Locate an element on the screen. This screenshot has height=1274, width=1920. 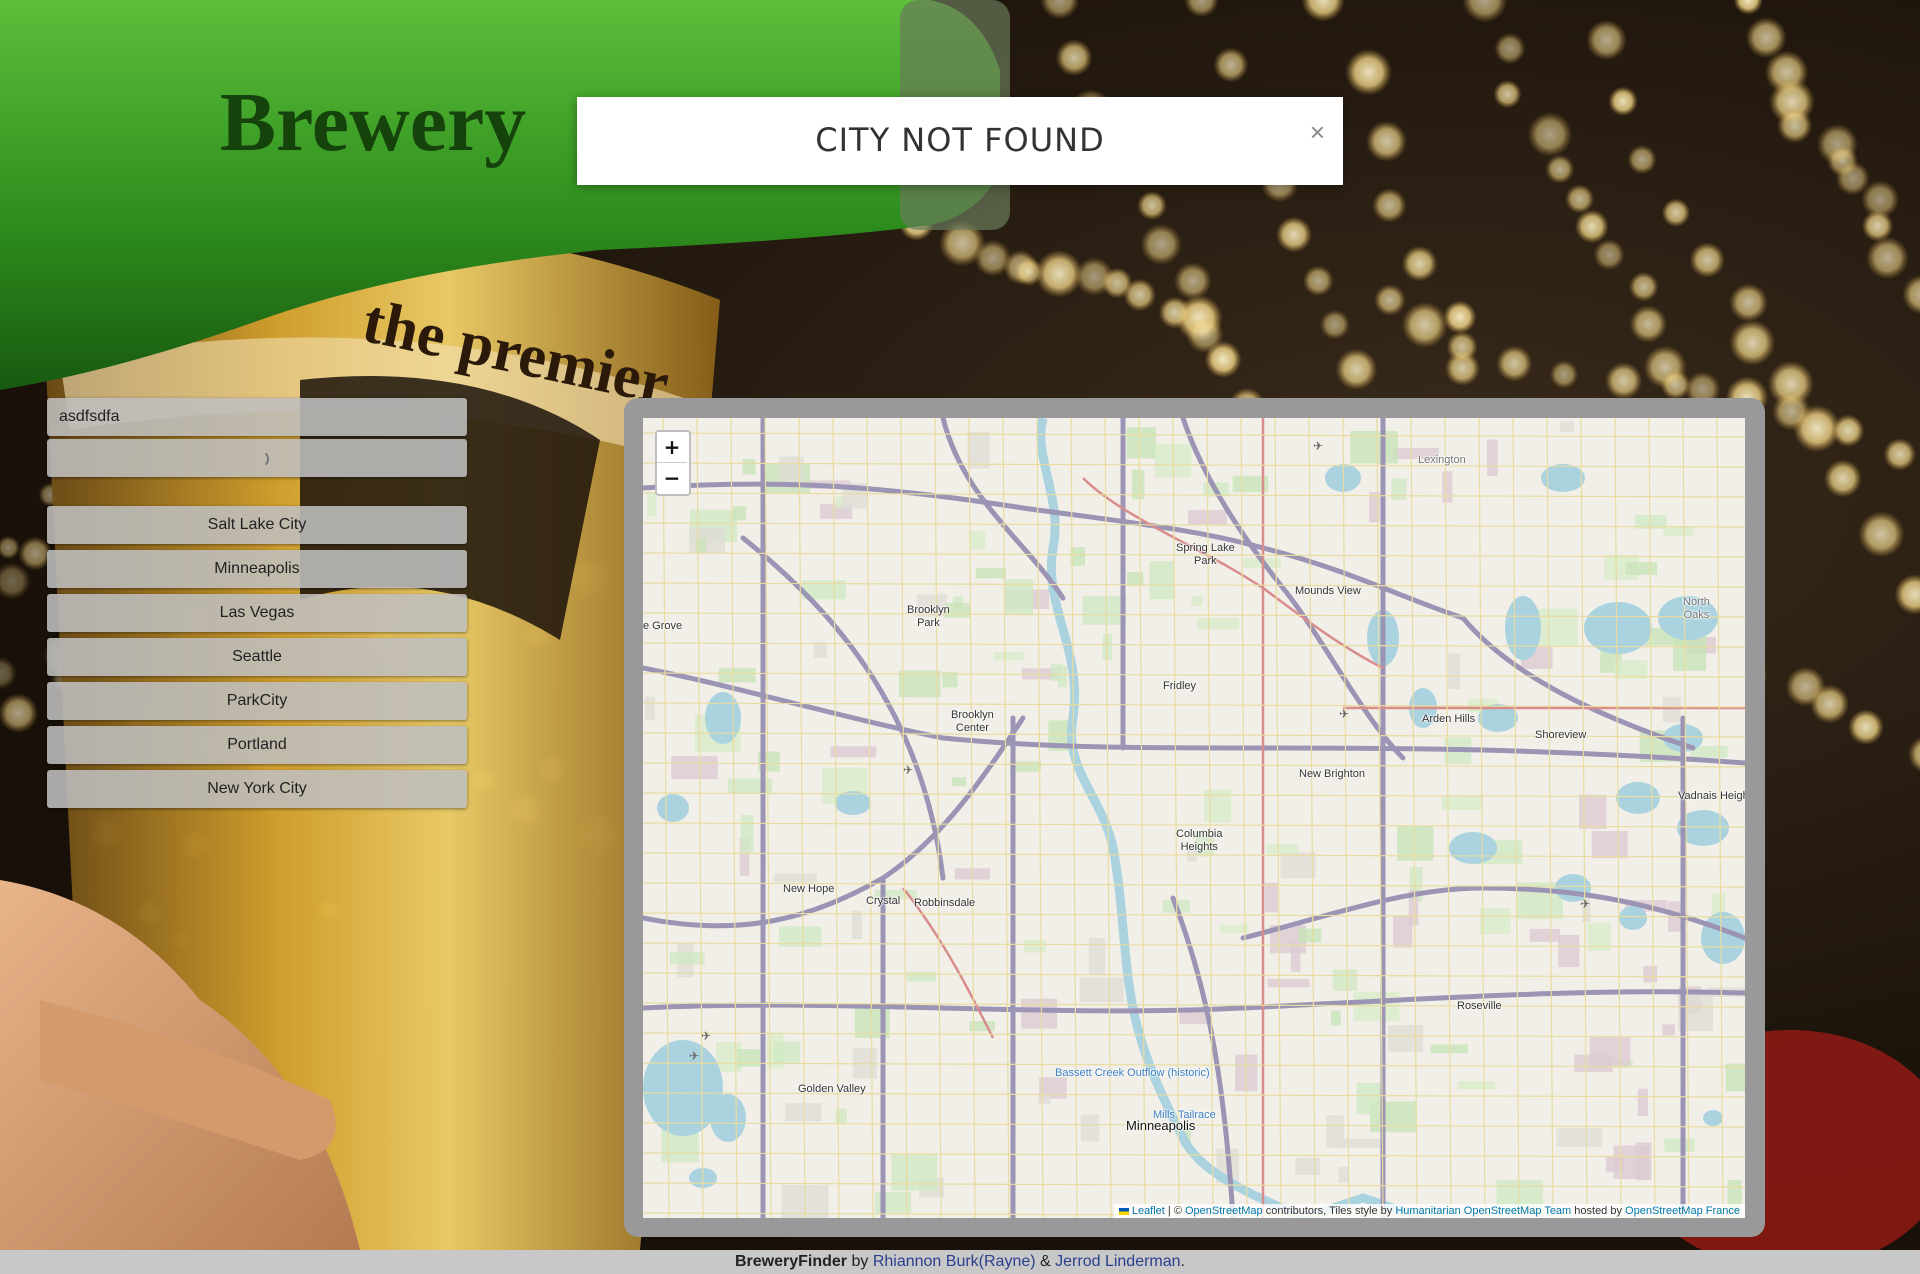
city-not-found-modal: CITY NOT FOUND × is located at coordinates (960, 141).